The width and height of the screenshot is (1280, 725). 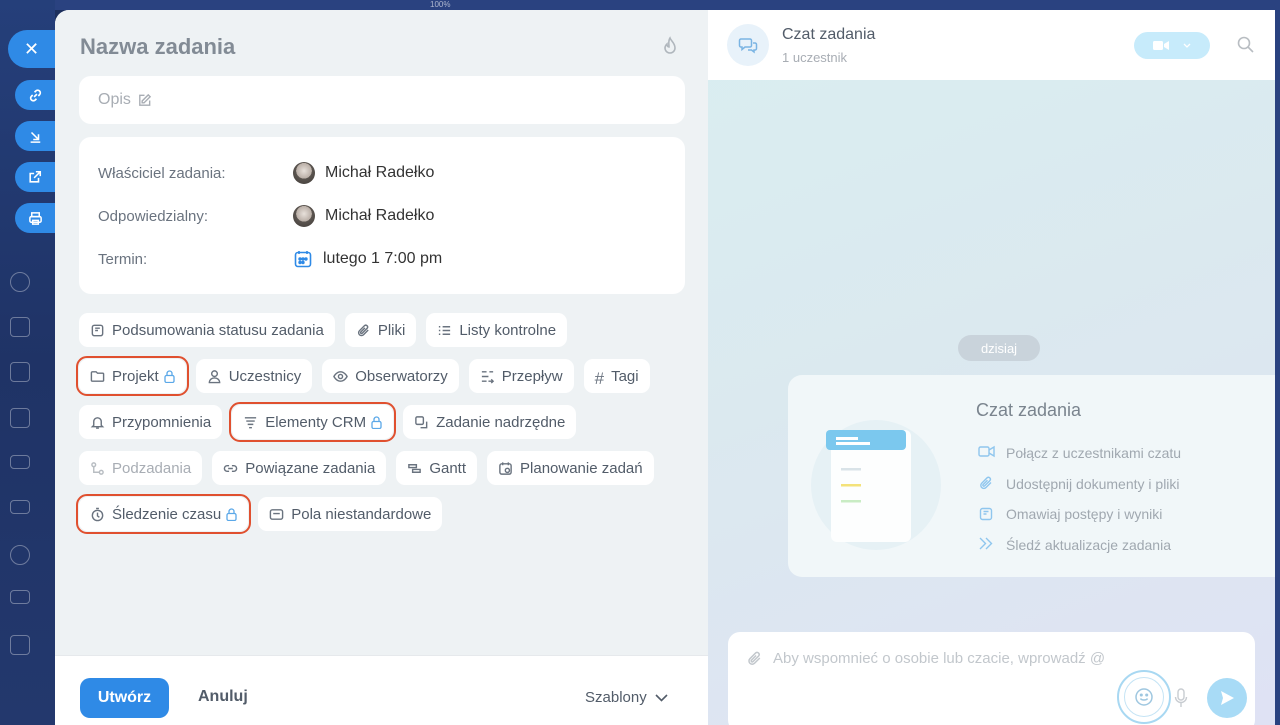 I want to click on crm-icon, so click(x=250, y=422).